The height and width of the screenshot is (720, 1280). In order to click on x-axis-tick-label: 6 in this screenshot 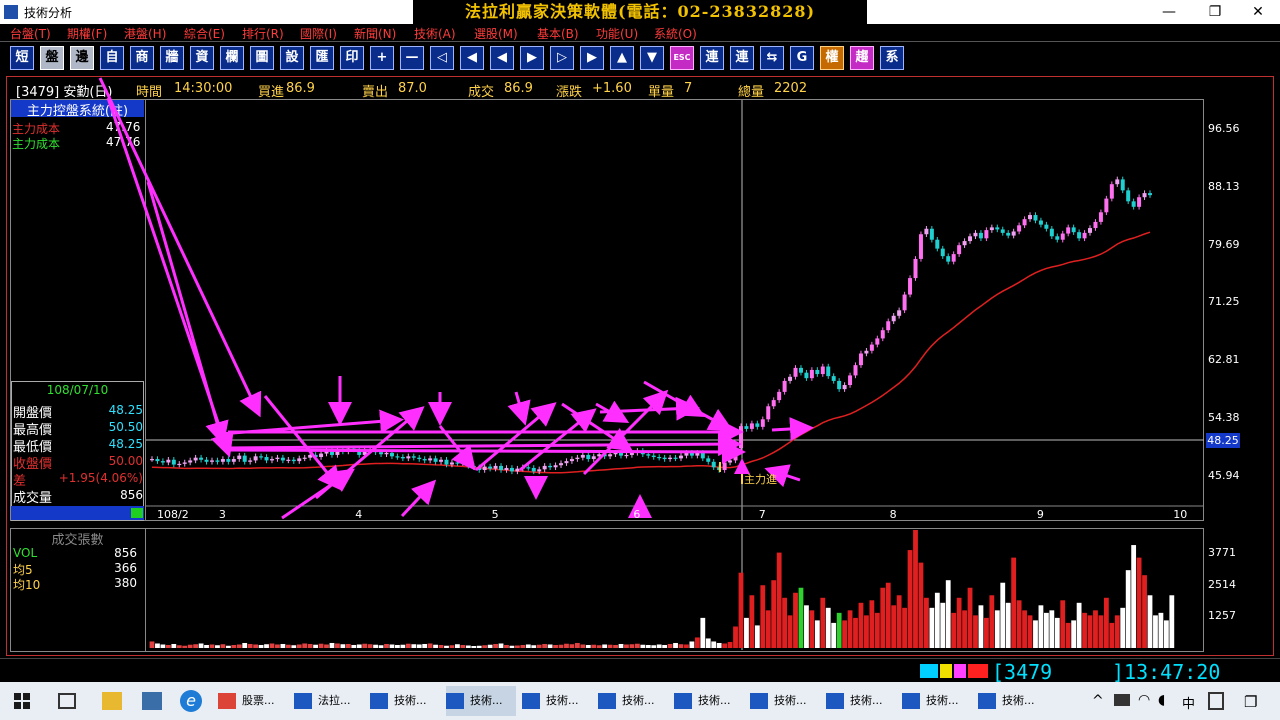, I will do `click(637, 514)`.